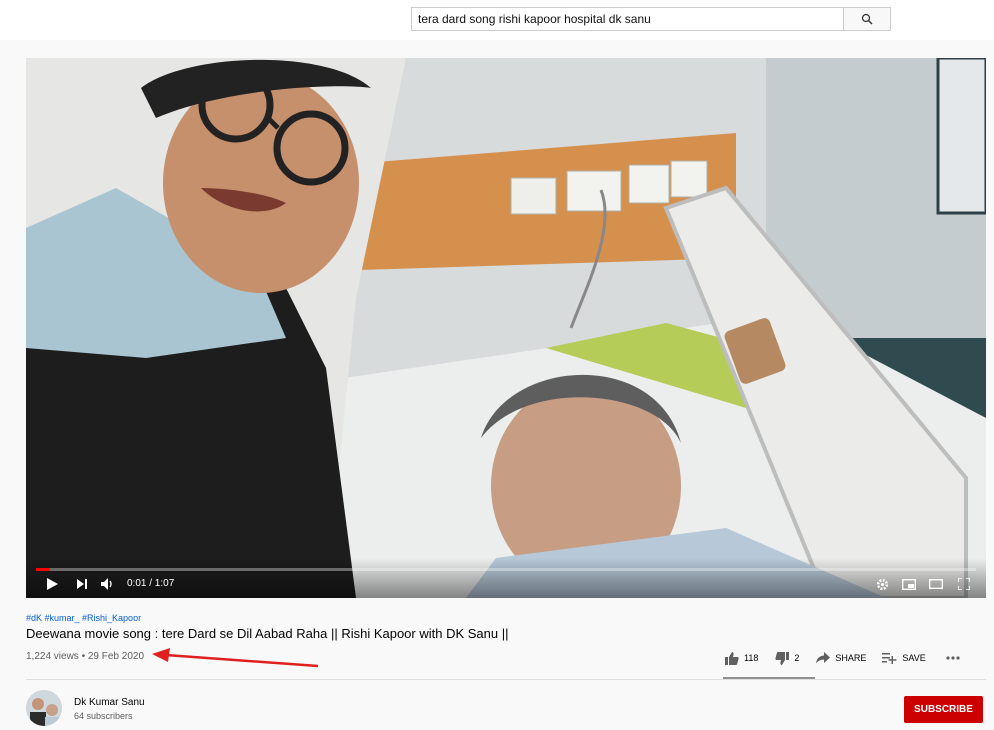 This screenshot has width=994, height=730. I want to click on search-button, so click(867, 19).